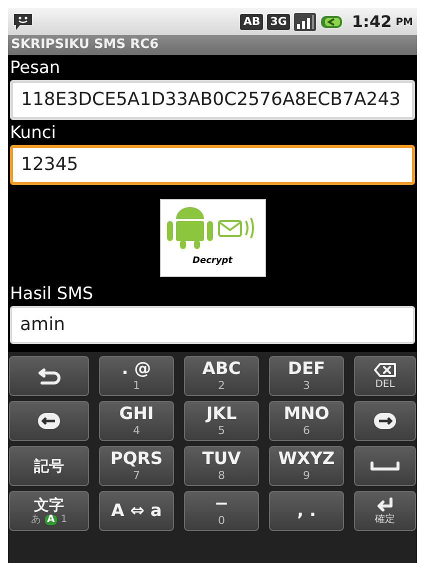 This screenshot has width=424, height=563. I want to click on result-label: Hasil SMS, so click(51, 294).